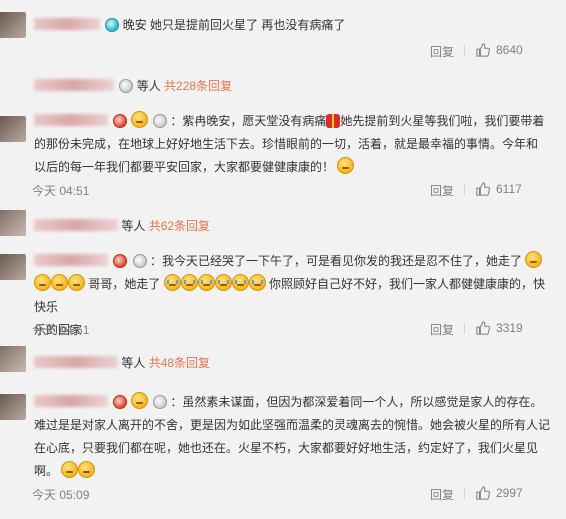 This screenshot has height=519, width=566. I want to click on comment-text: 晚安 她只是提前回火星了 再也没有病痛了, so click(234, 25).